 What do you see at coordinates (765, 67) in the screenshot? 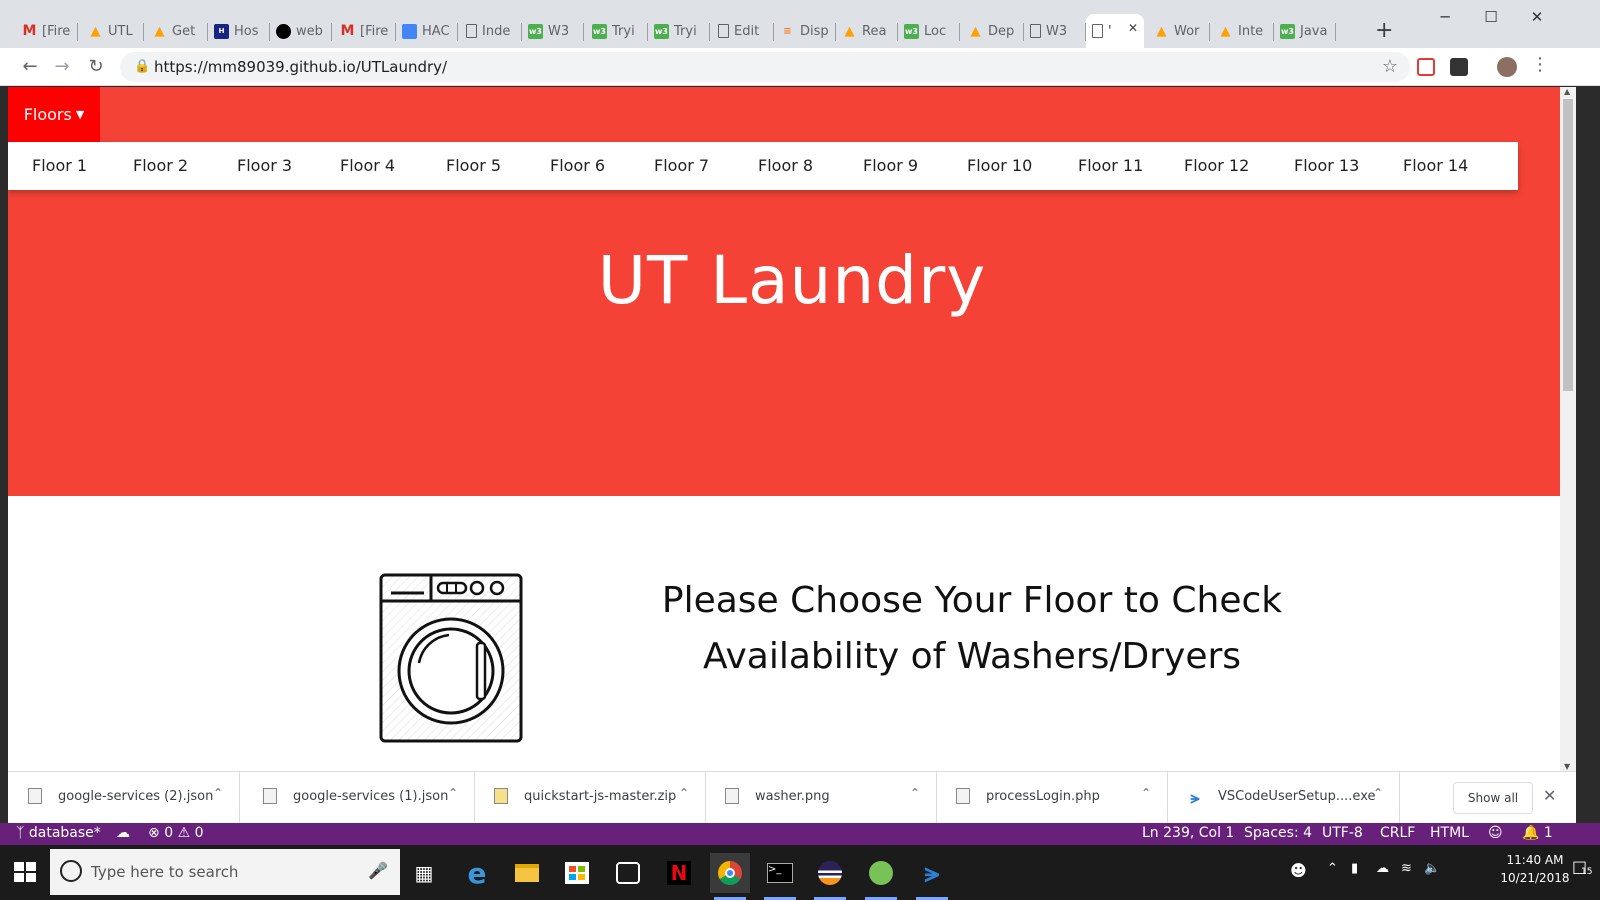
I see `address-bar: 🔒 https://mm89039.github.io/UTLaundry/ ☆` at bounding box center [765, 67].